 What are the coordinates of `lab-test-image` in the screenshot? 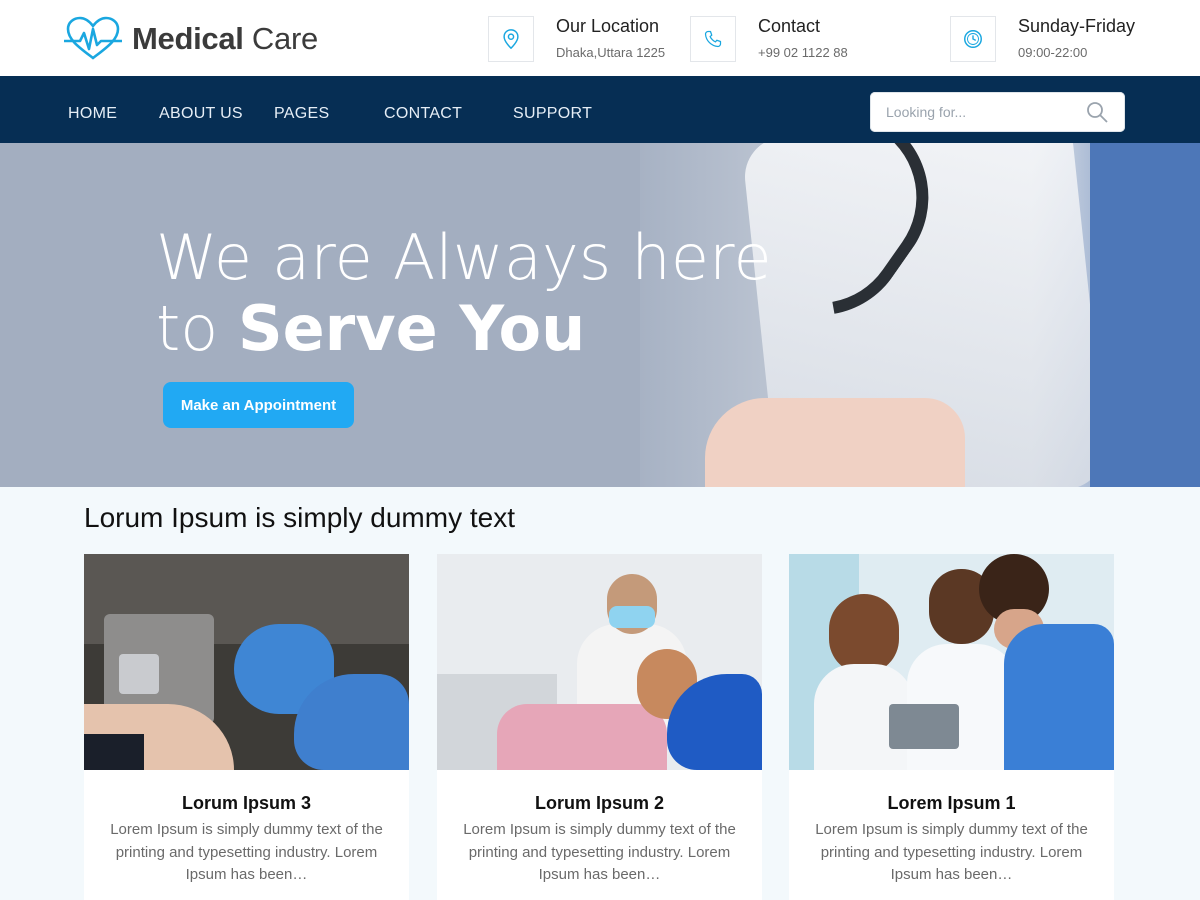 It's located at (246, 662).